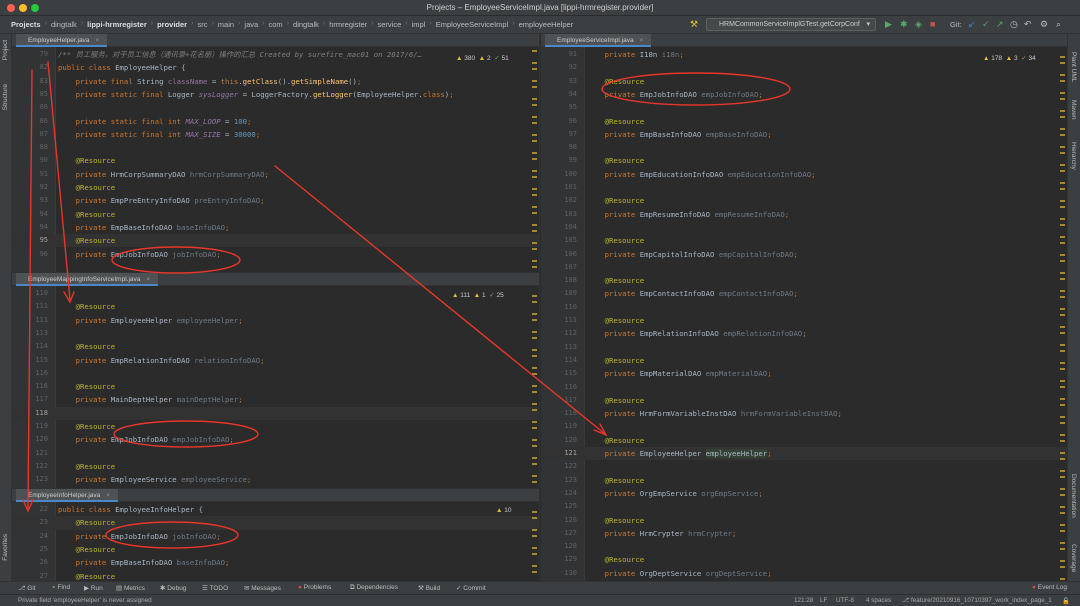 The image size is (1080, 606). I want to click on line-separator: LF, so click(823, 600).